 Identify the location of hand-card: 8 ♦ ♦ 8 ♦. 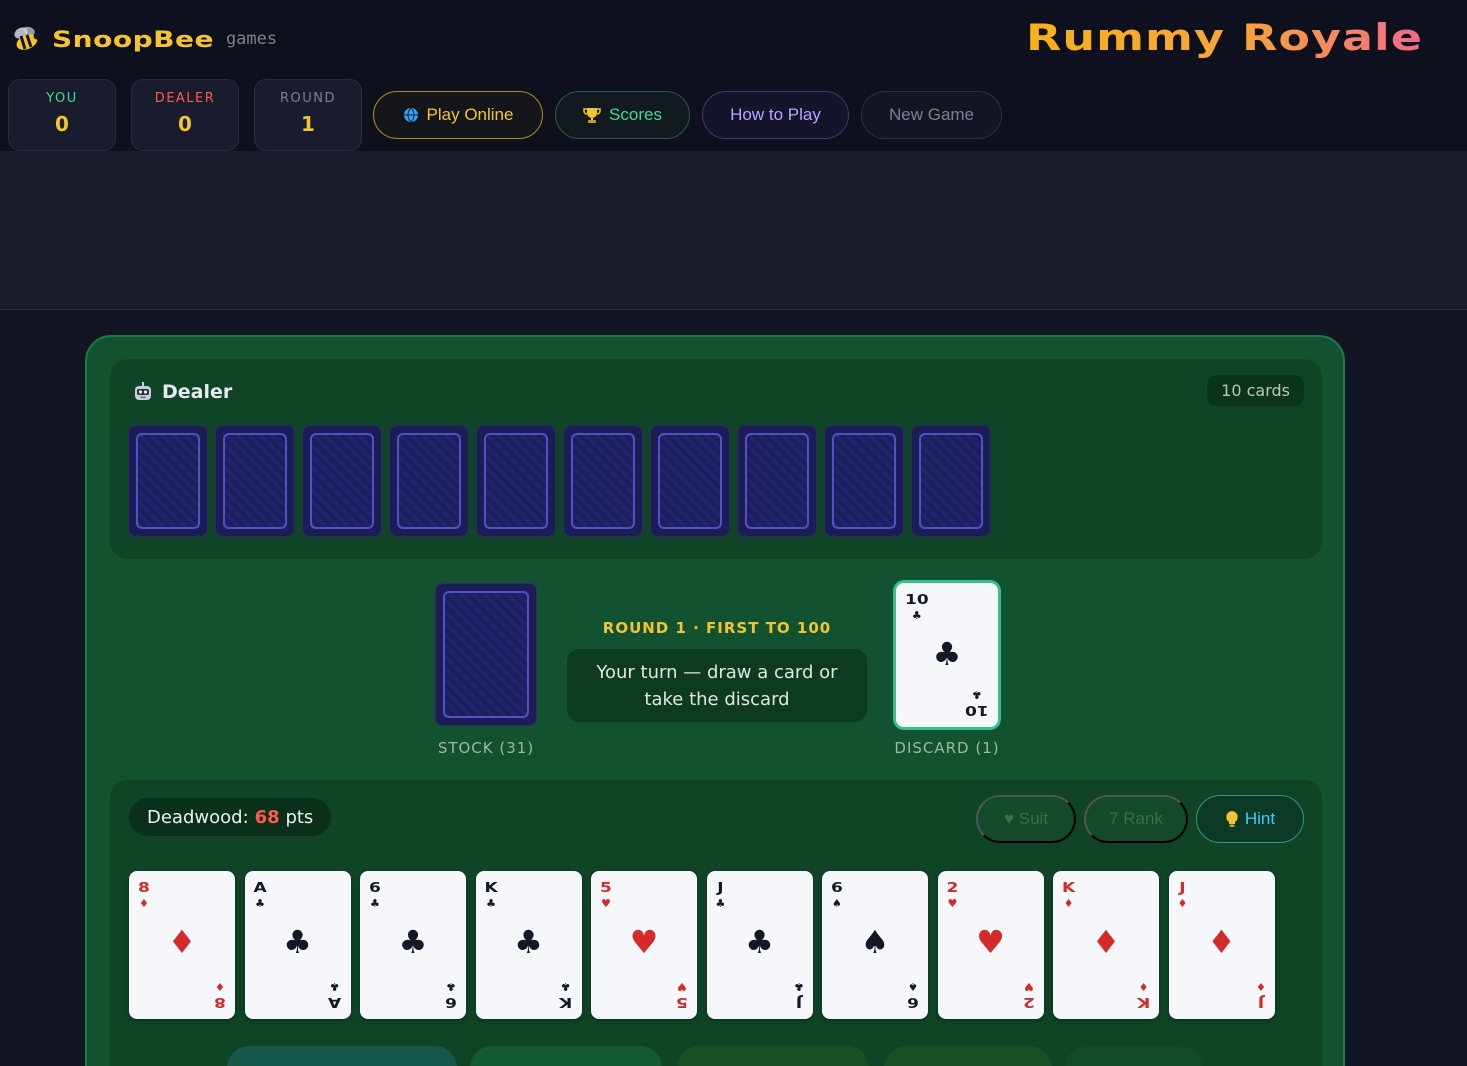
(182, 945).